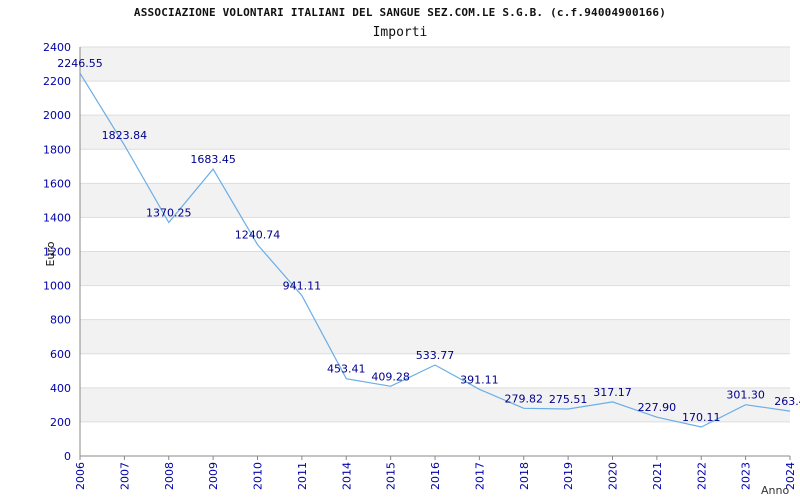  What do you see at coordinates (213, 476) in the screenshot?
I see `x-tick-label: 2009` at bounding box center [213, 476].